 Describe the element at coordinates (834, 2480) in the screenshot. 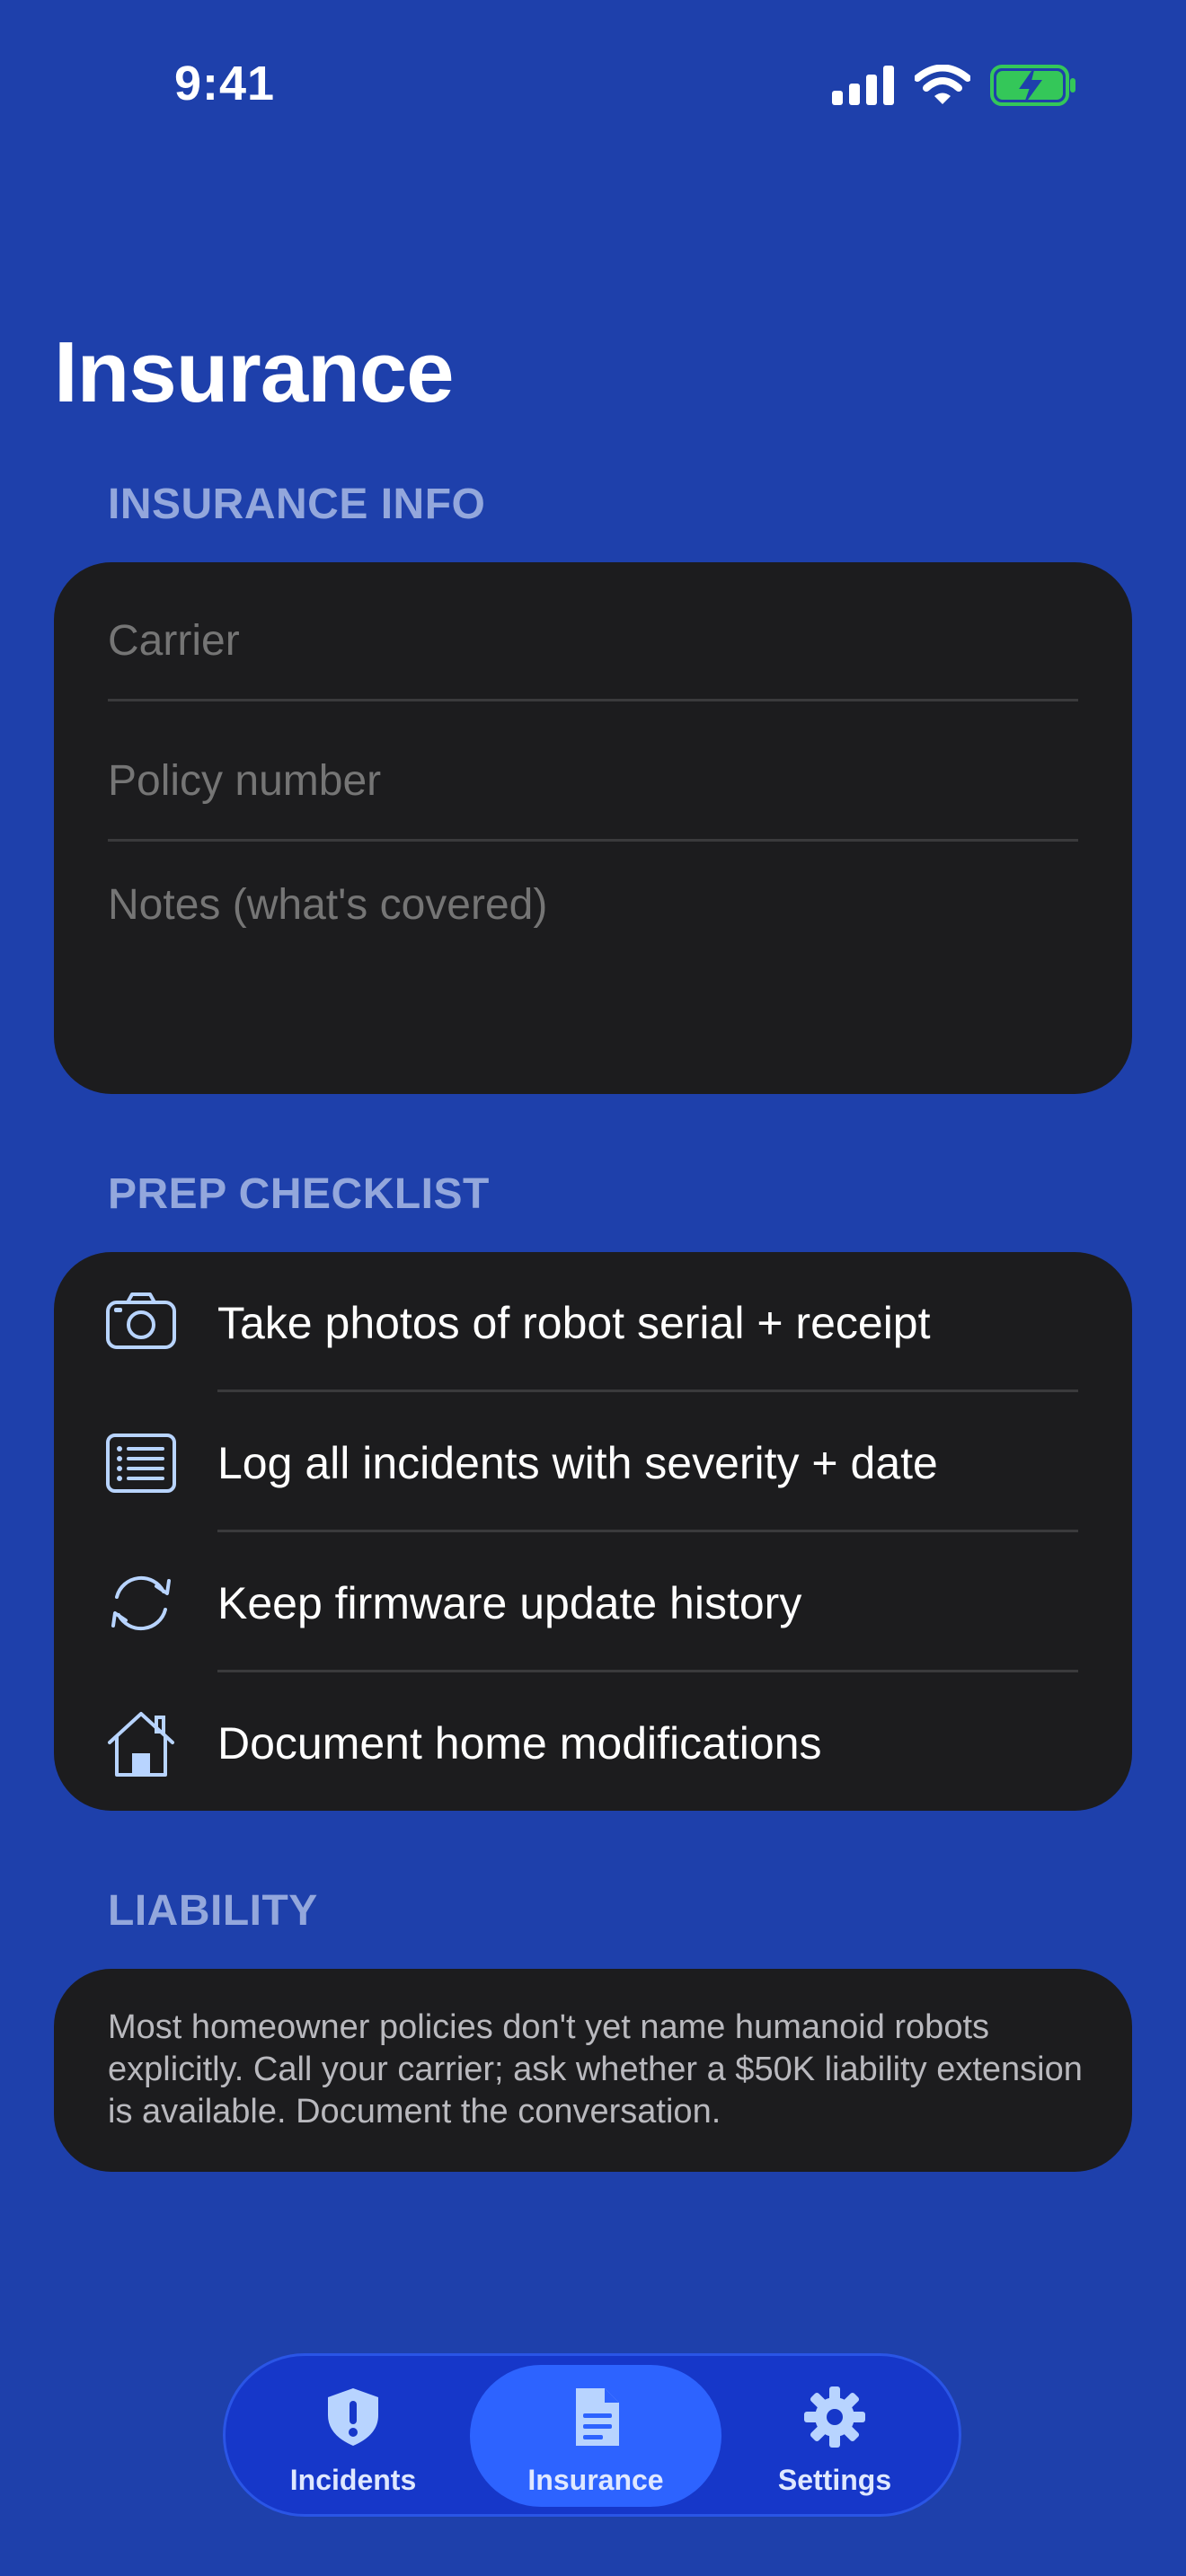

I see `tab-label: Settings` at that location.